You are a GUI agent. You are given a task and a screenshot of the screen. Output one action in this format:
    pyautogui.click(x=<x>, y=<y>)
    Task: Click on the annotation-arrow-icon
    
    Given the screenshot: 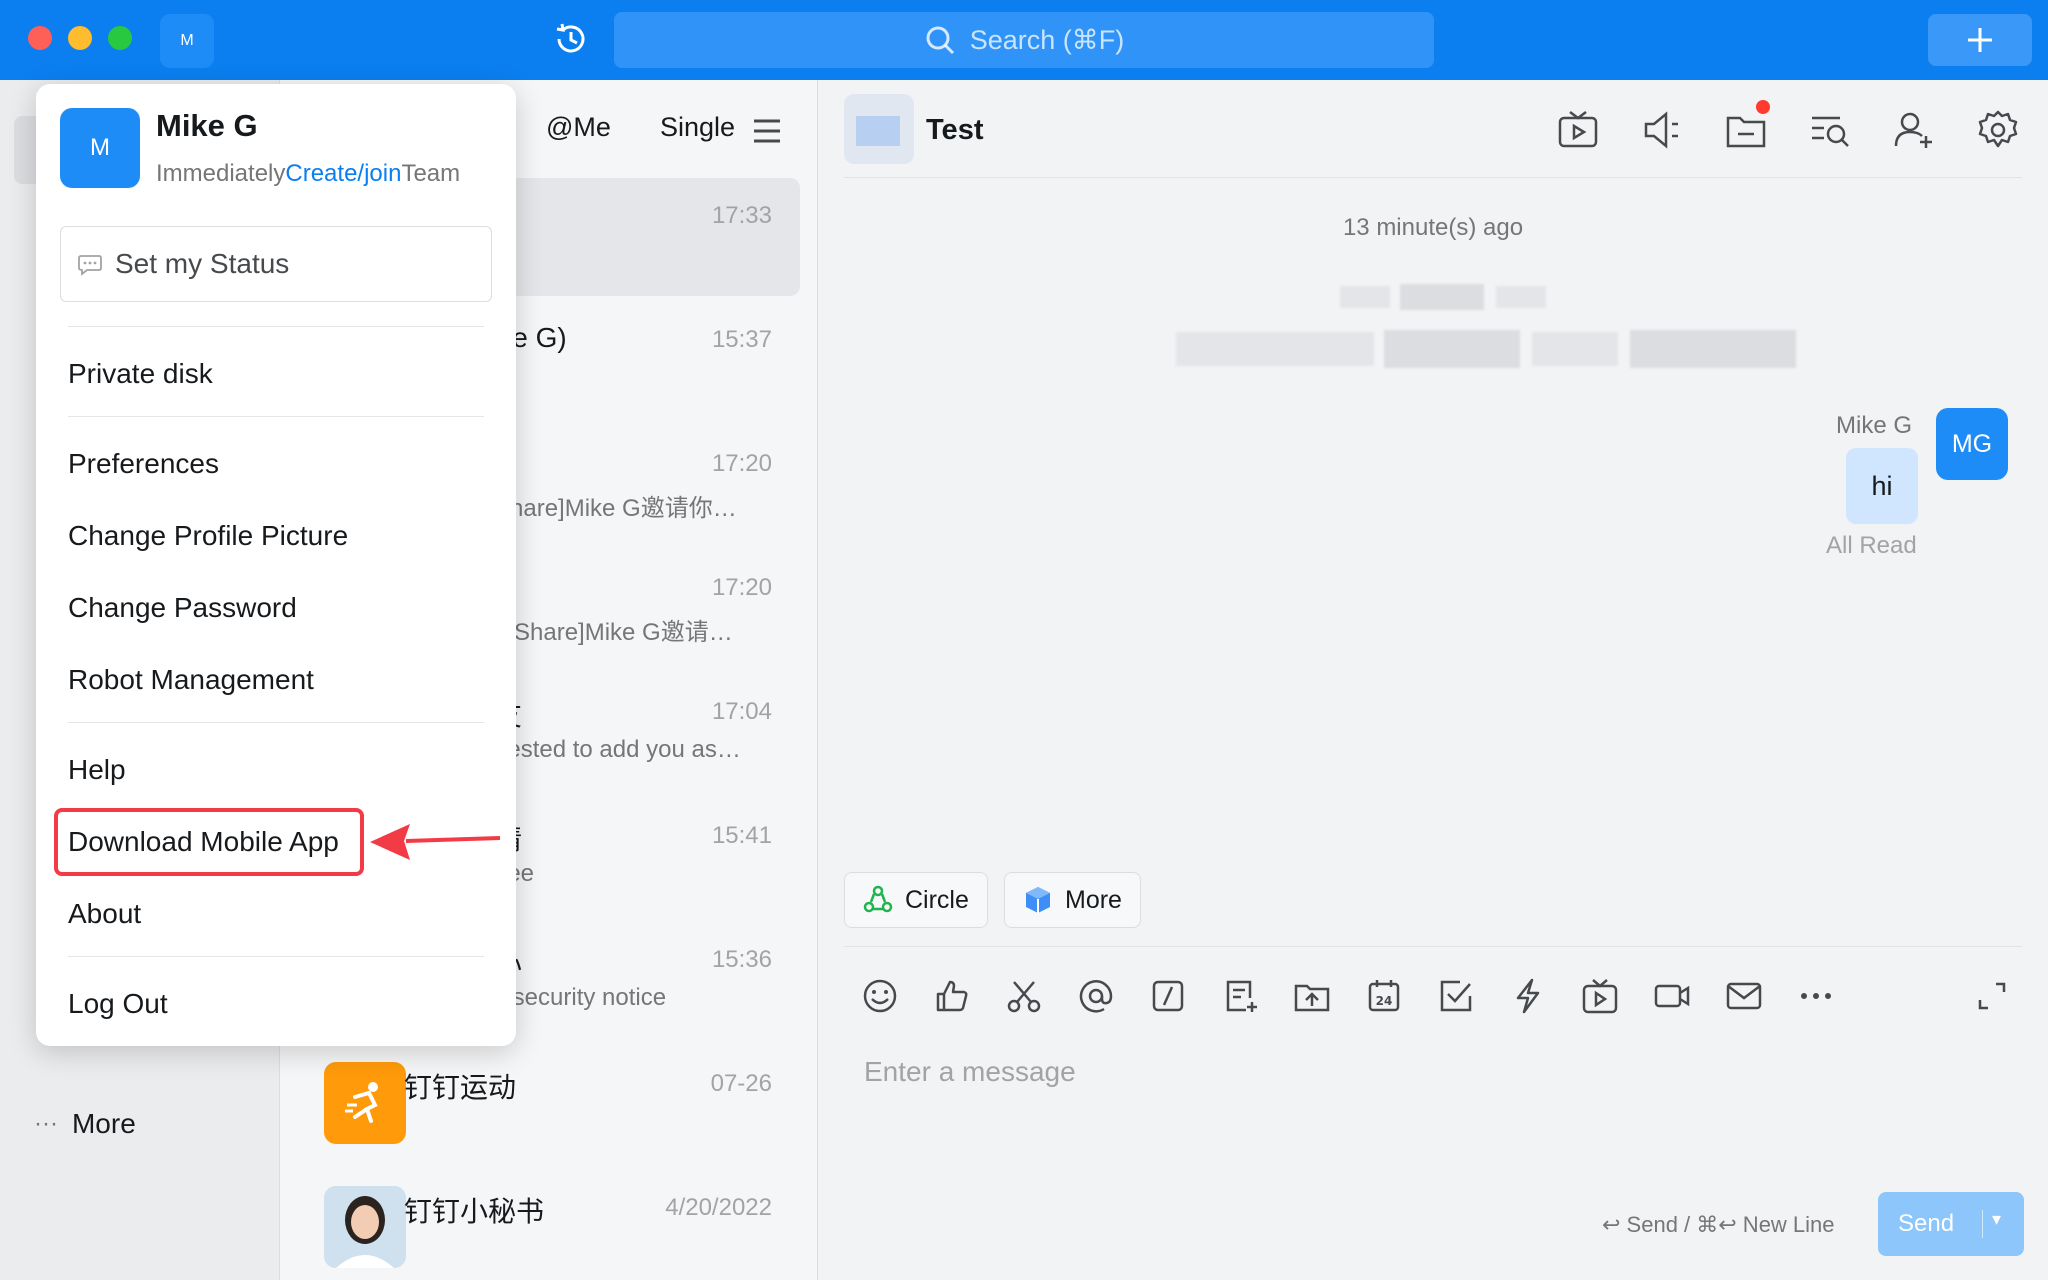 What is the action you would take?
    pyautogui.click(x=435, y=842)
    